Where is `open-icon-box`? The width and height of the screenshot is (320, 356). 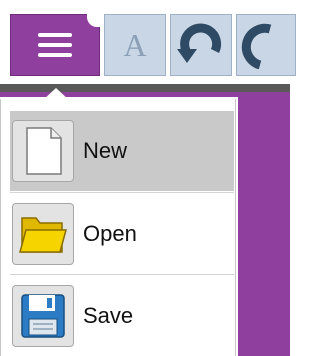 open-icon-box is located at coordinates (43, 234).